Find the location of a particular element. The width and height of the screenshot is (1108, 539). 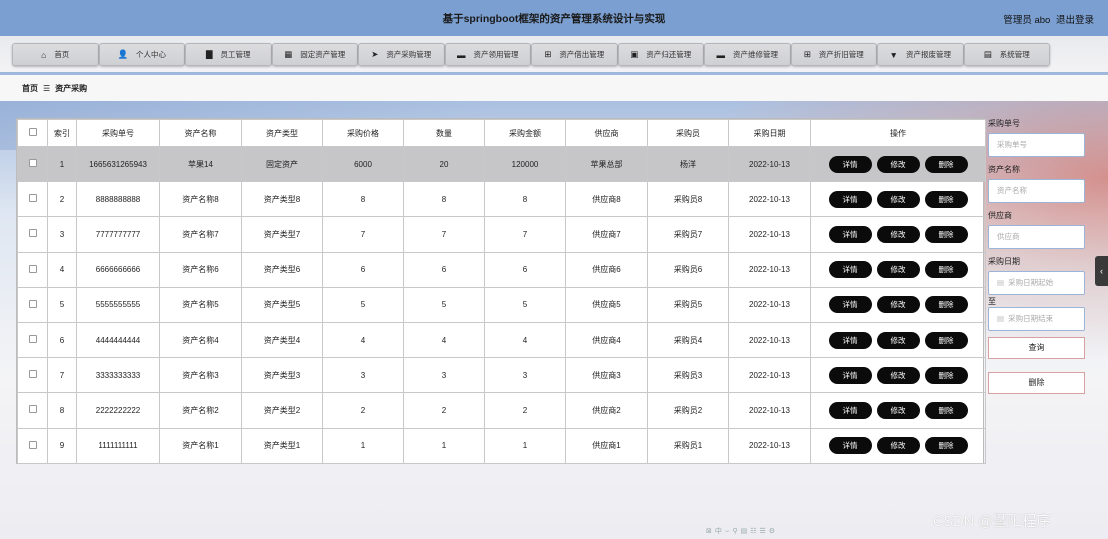

nav-item: ▼ 资产报废管理 is located at coordinates (920, 54).